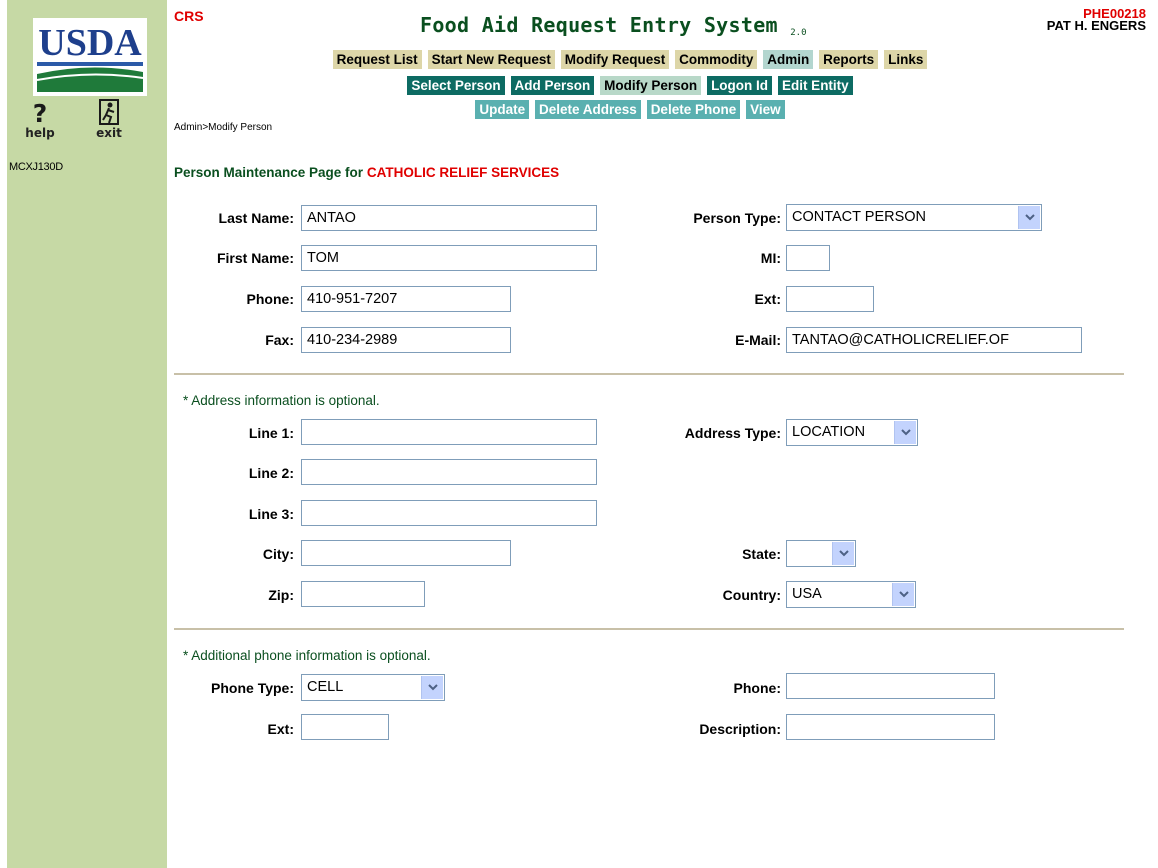 The width and height of the screenshot is (1158, 868). I want to click on state-label: State:, so click(761, 554).